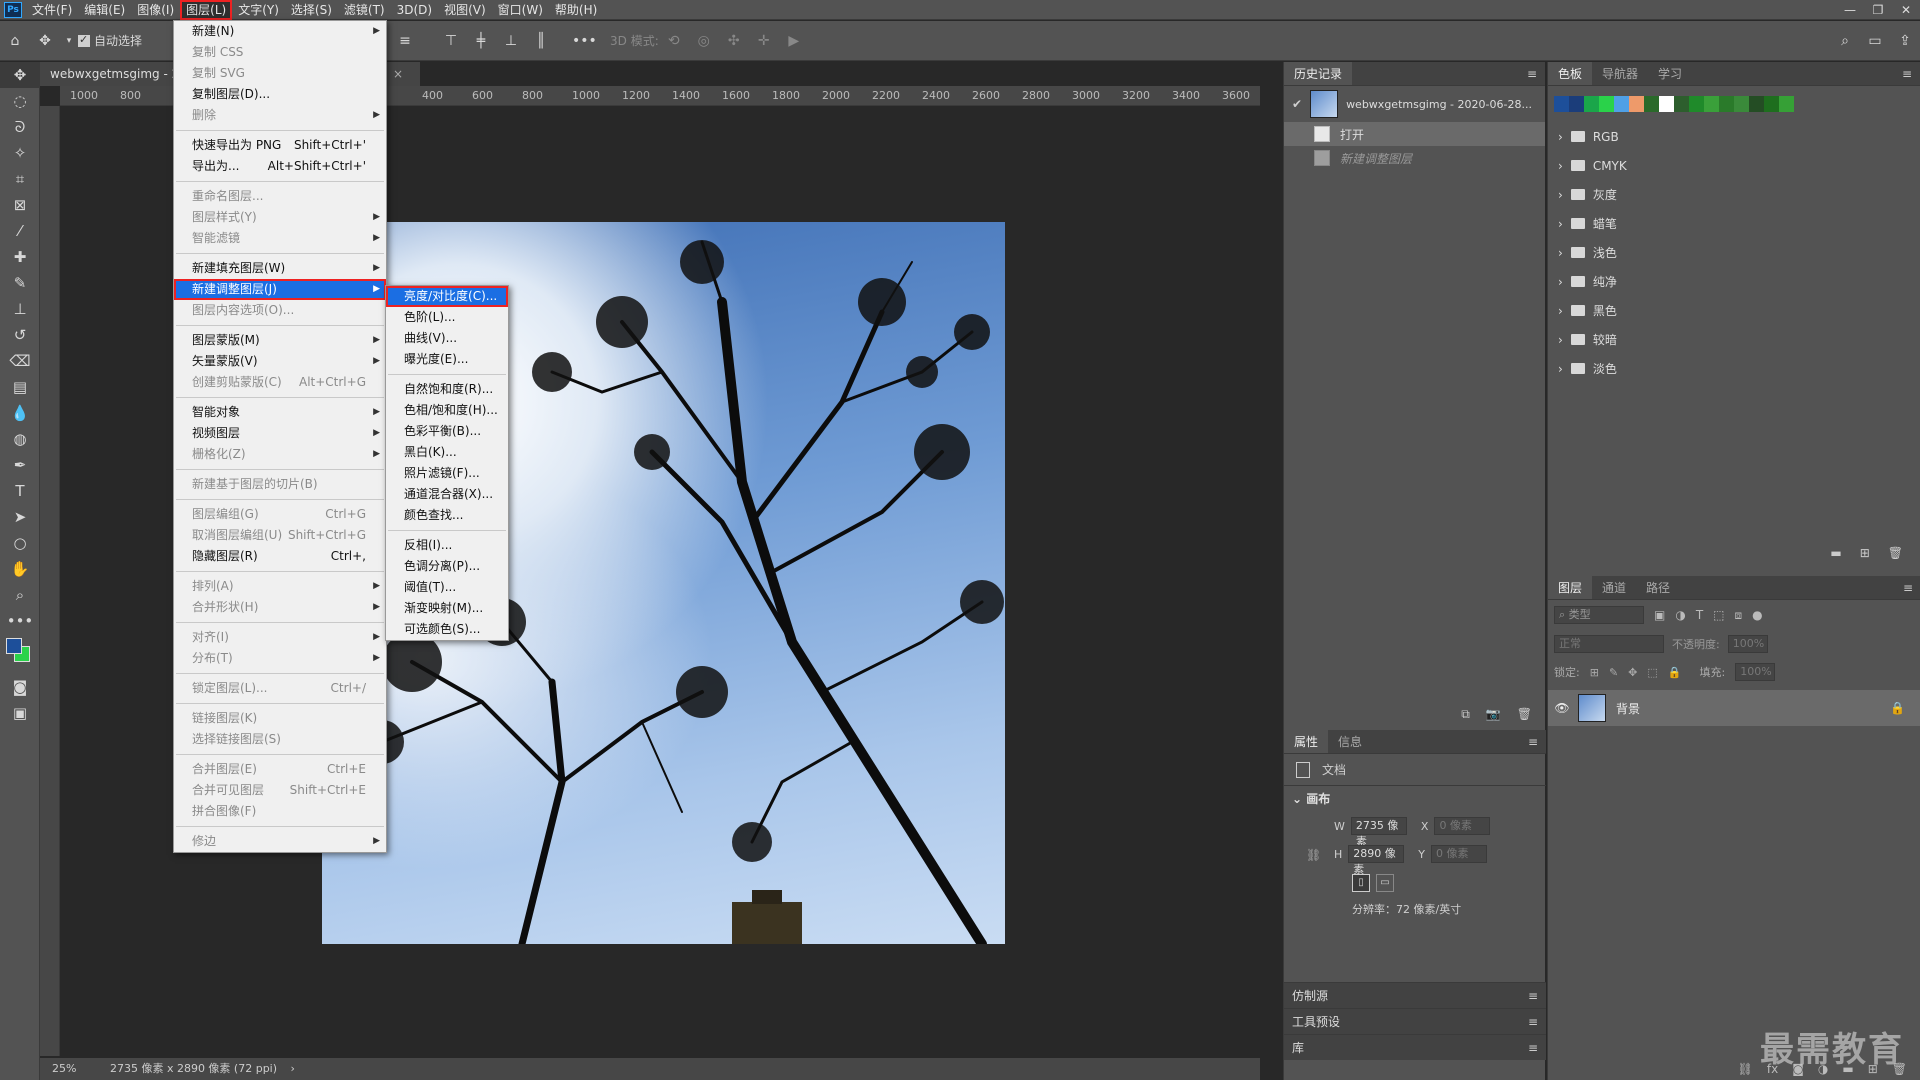 This screenshot has width=1920, height=1080. I want to click on align-middle-icon: ╪, so click(481, 41).